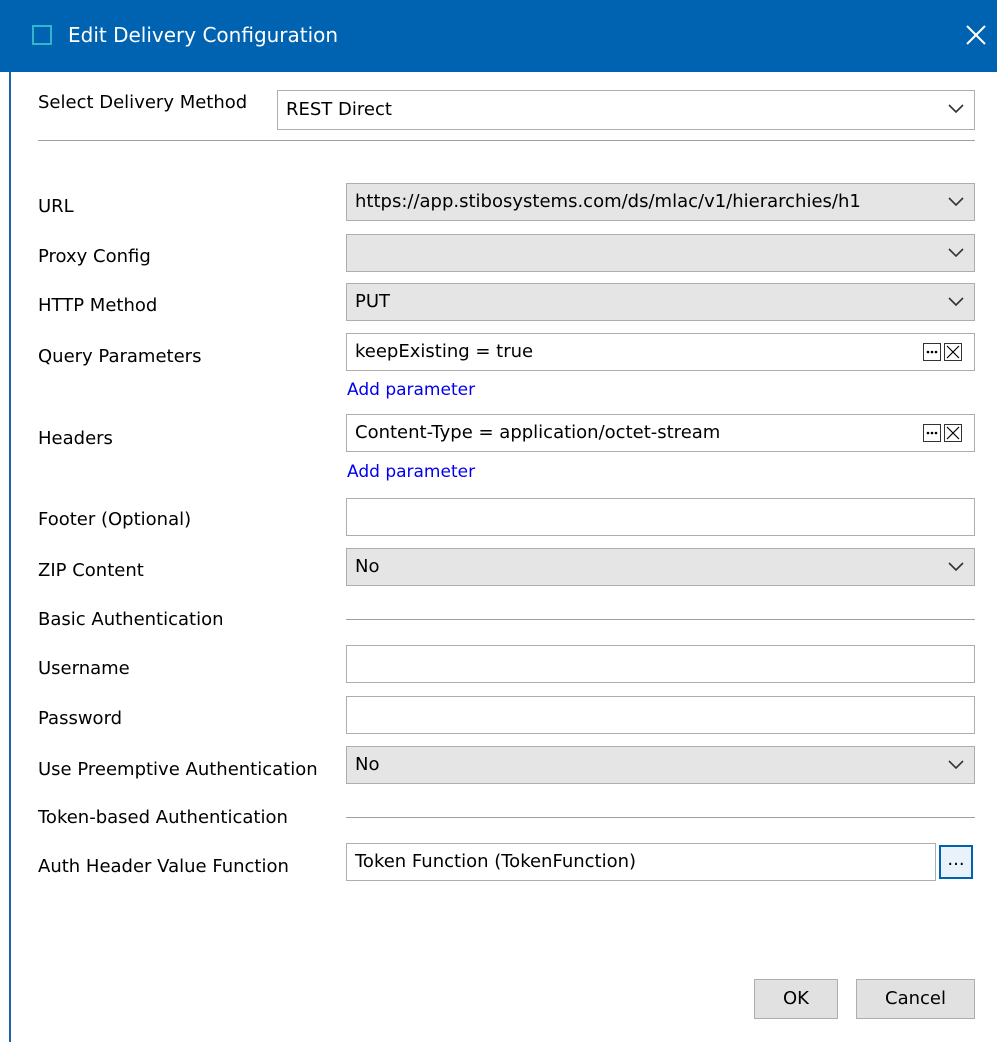 This screenshot has width=997, height=1042. What do you see at coordinates (411, 390) in the screenshot?
I see `add-query-parameter-link: Add parameter` at bounding box center [411, 390].